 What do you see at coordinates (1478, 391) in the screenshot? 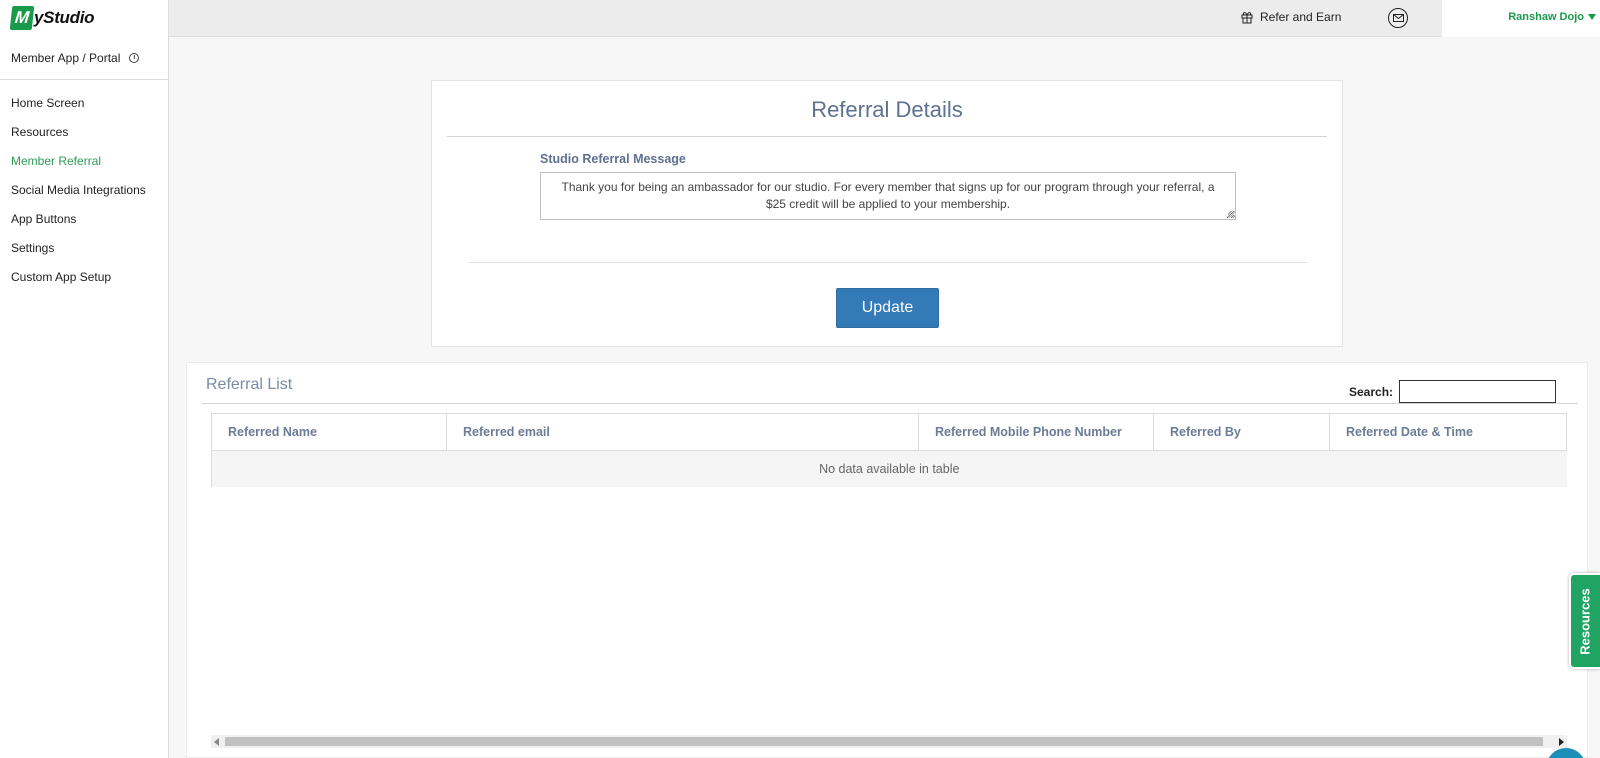
I see `search-input` at bounding box center [1478, 391].